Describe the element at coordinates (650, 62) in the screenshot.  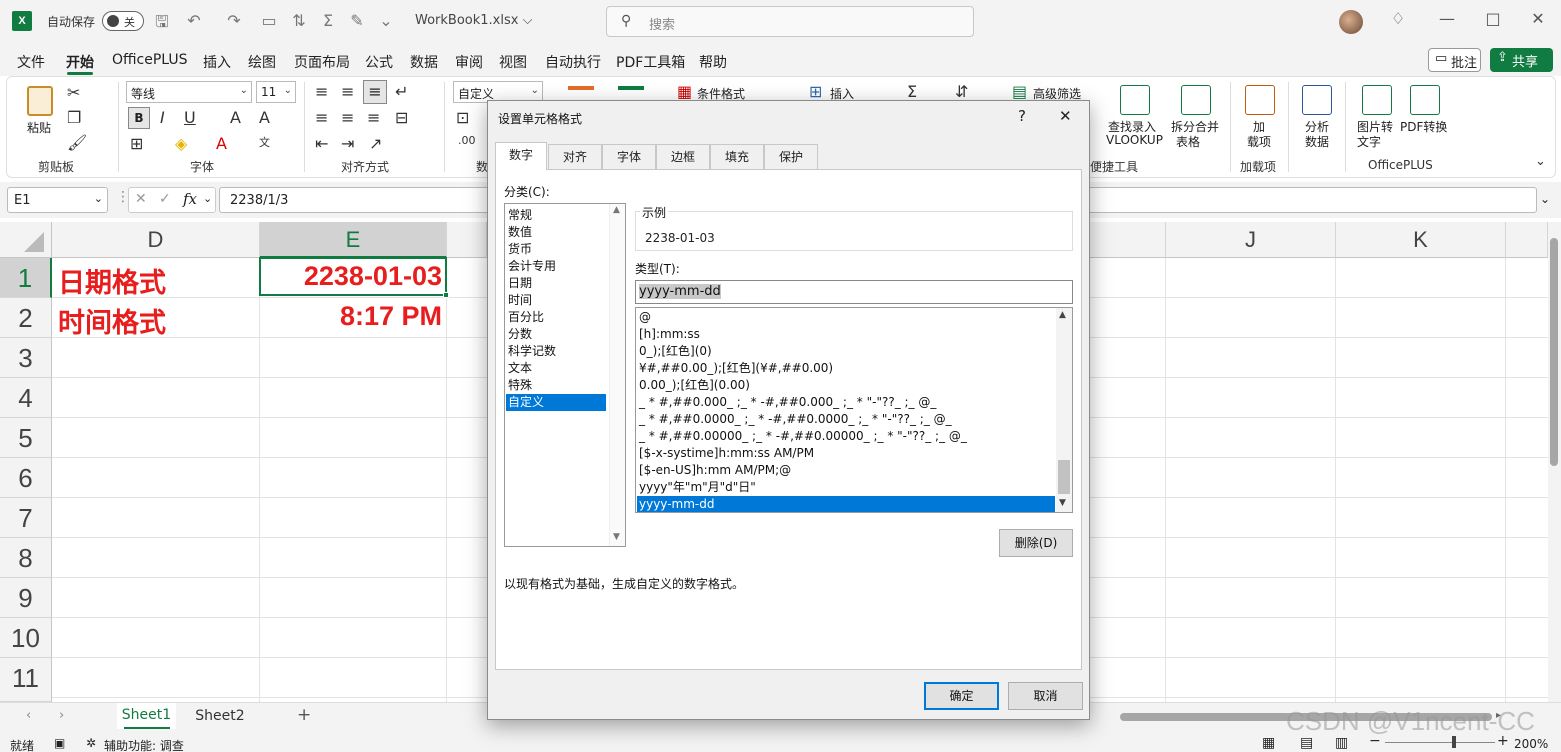
I see `tab-pdf-tools: PDF工具箱` at that location.